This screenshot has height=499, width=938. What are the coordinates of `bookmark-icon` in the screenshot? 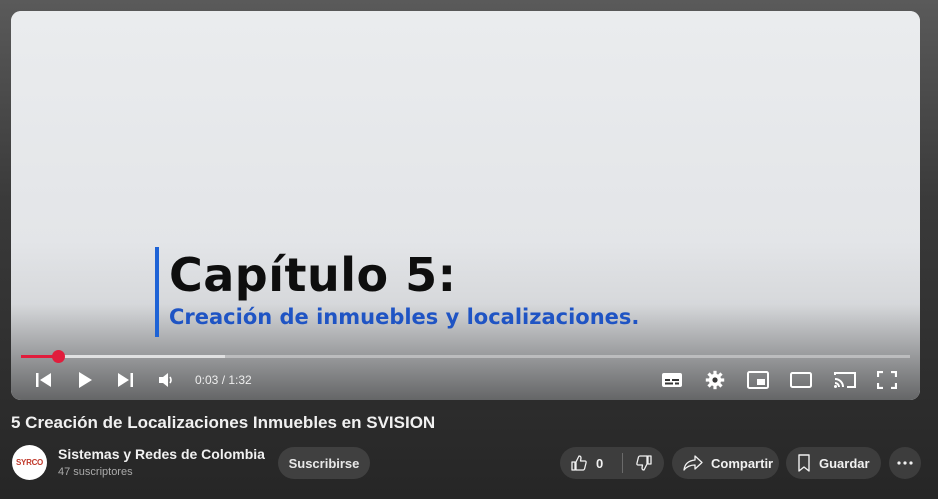 It's located at (804, 463).